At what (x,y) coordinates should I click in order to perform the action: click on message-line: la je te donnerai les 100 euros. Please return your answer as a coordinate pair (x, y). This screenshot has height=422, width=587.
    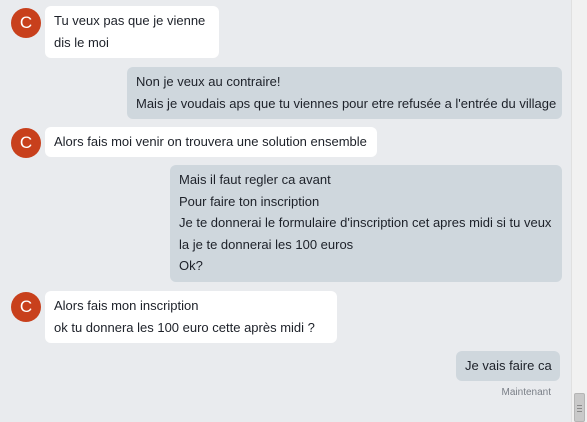
    Looking at the image, I should click on (266, 244).